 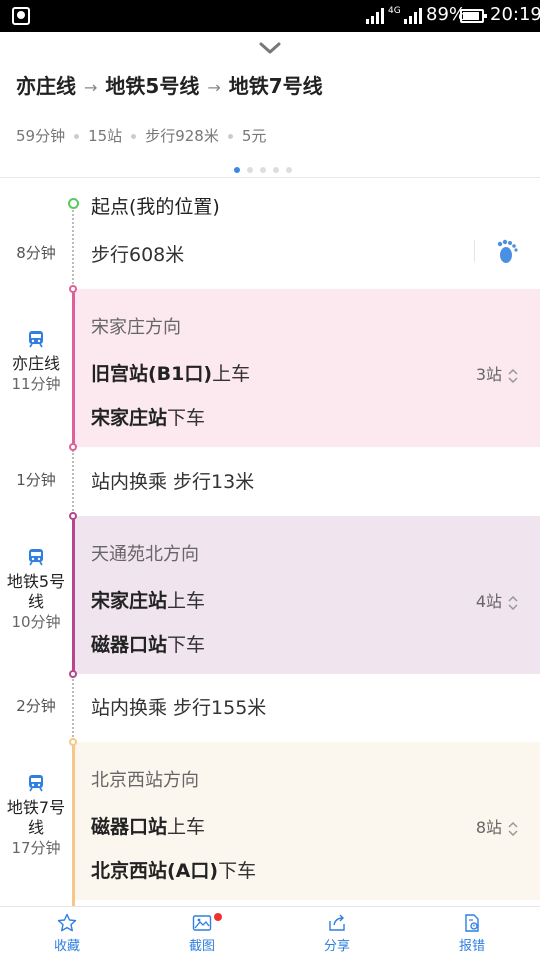 I want to click on start-point-icon, so click(x=73, y=203).